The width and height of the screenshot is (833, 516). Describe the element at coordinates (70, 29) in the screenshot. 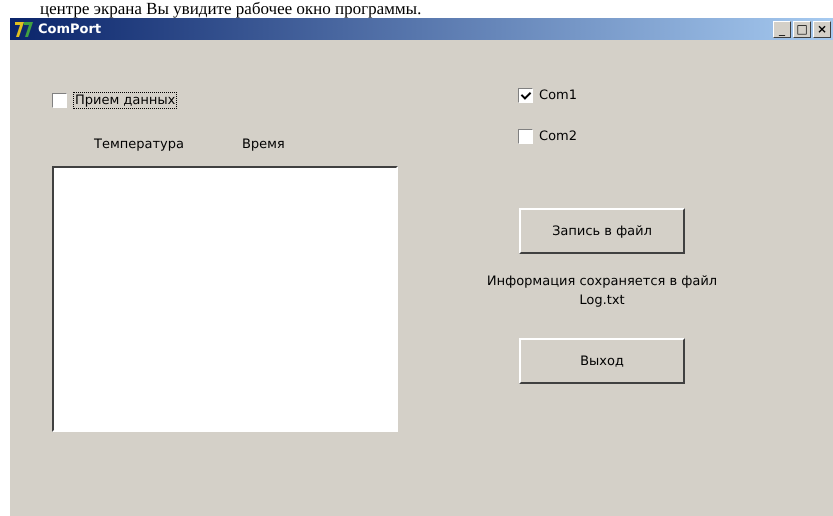

I see `window-title: ComPort` at that location.